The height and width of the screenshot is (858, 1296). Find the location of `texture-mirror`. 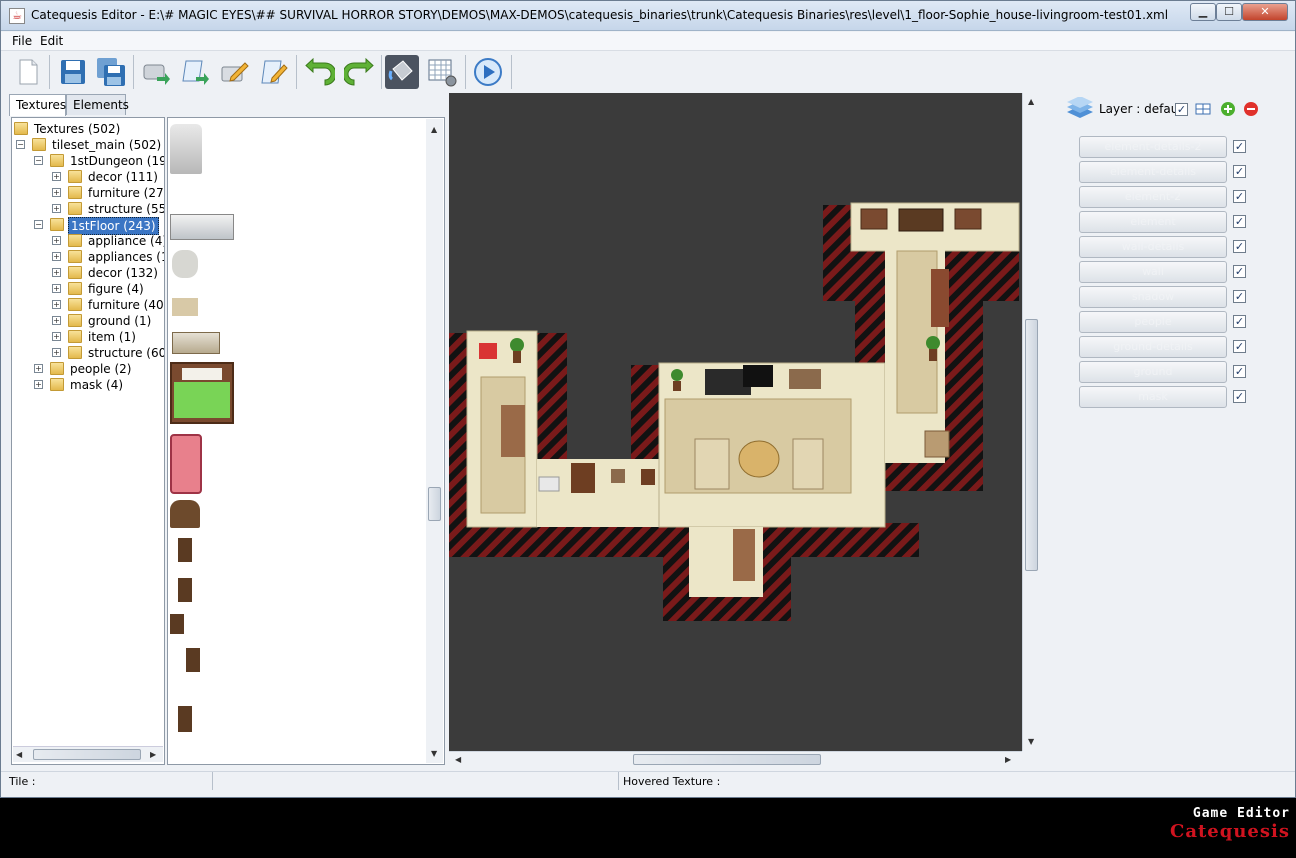

texture-mirror is located at coordinates (185, 514).